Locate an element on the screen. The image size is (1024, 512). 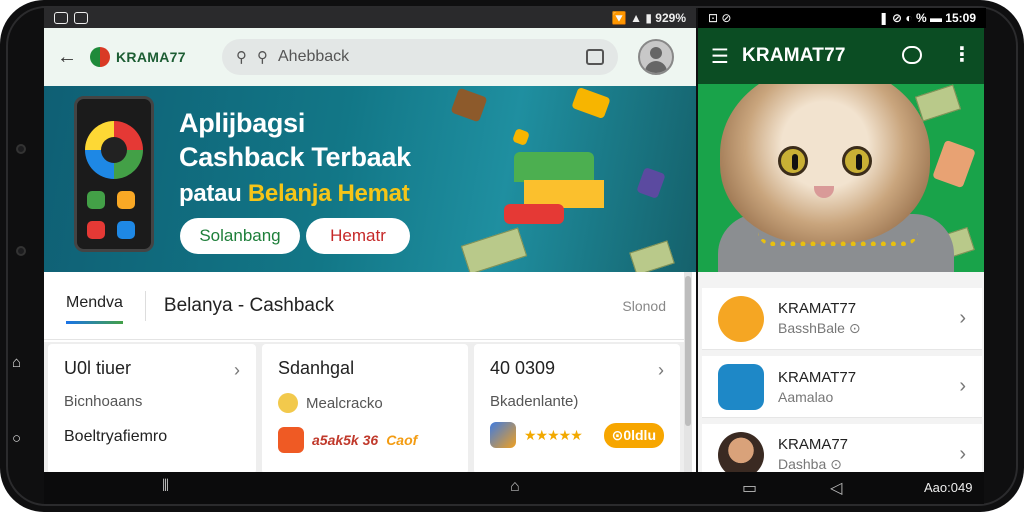
cube-icon is located at coordinates (503, 435).